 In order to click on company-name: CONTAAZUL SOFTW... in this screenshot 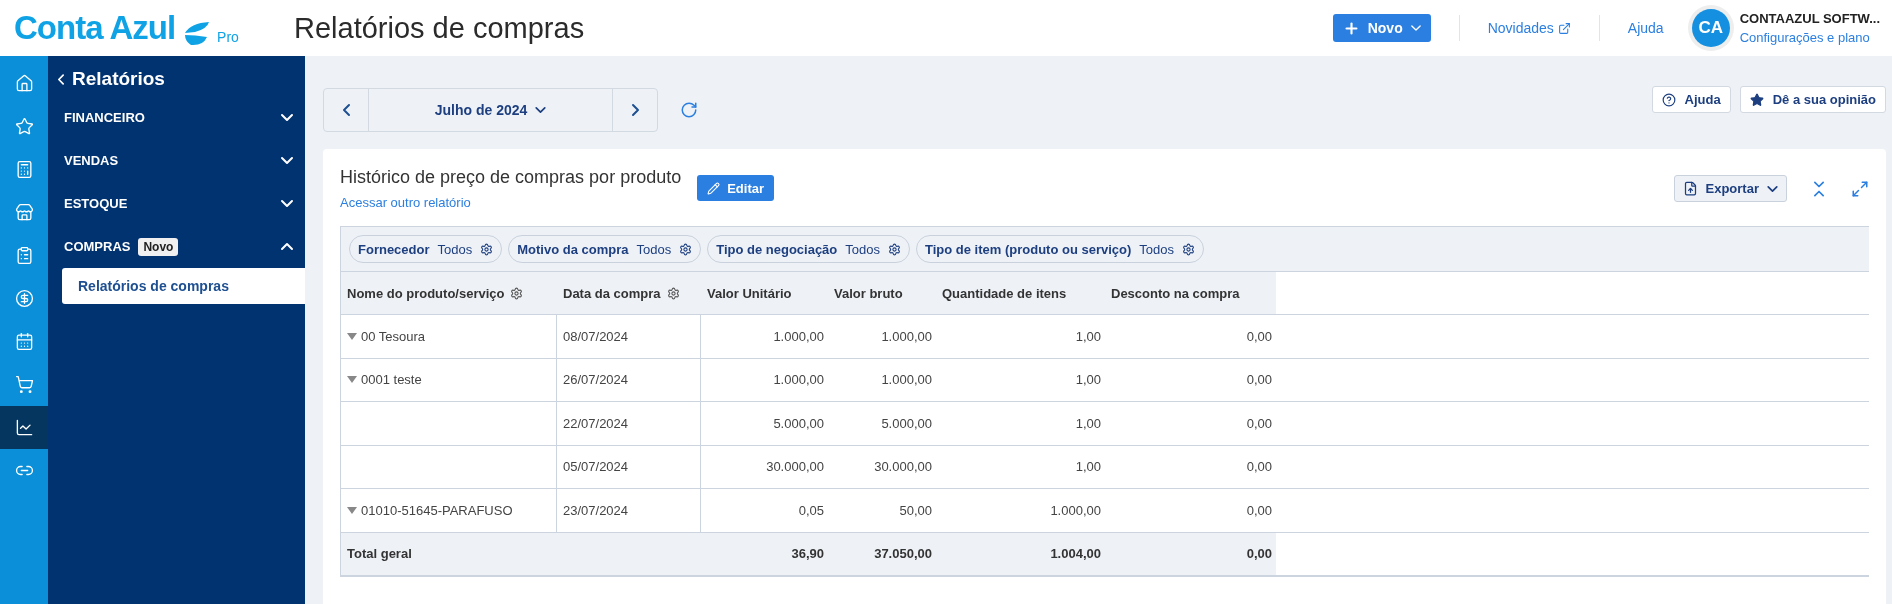, I will do `click(1809, 18)`.